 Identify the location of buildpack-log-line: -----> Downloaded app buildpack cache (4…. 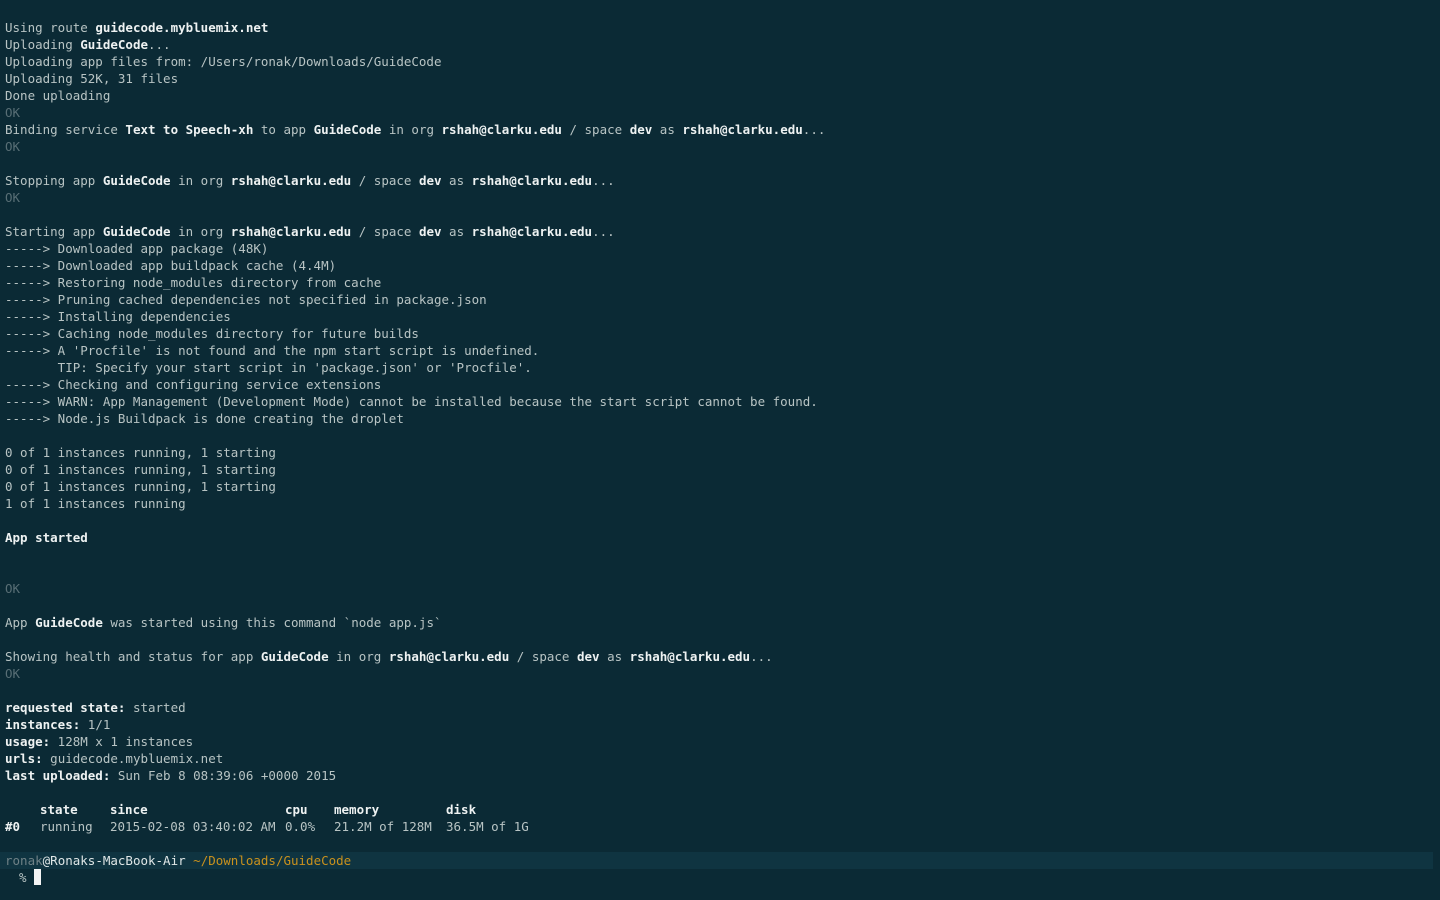
(171, 265).